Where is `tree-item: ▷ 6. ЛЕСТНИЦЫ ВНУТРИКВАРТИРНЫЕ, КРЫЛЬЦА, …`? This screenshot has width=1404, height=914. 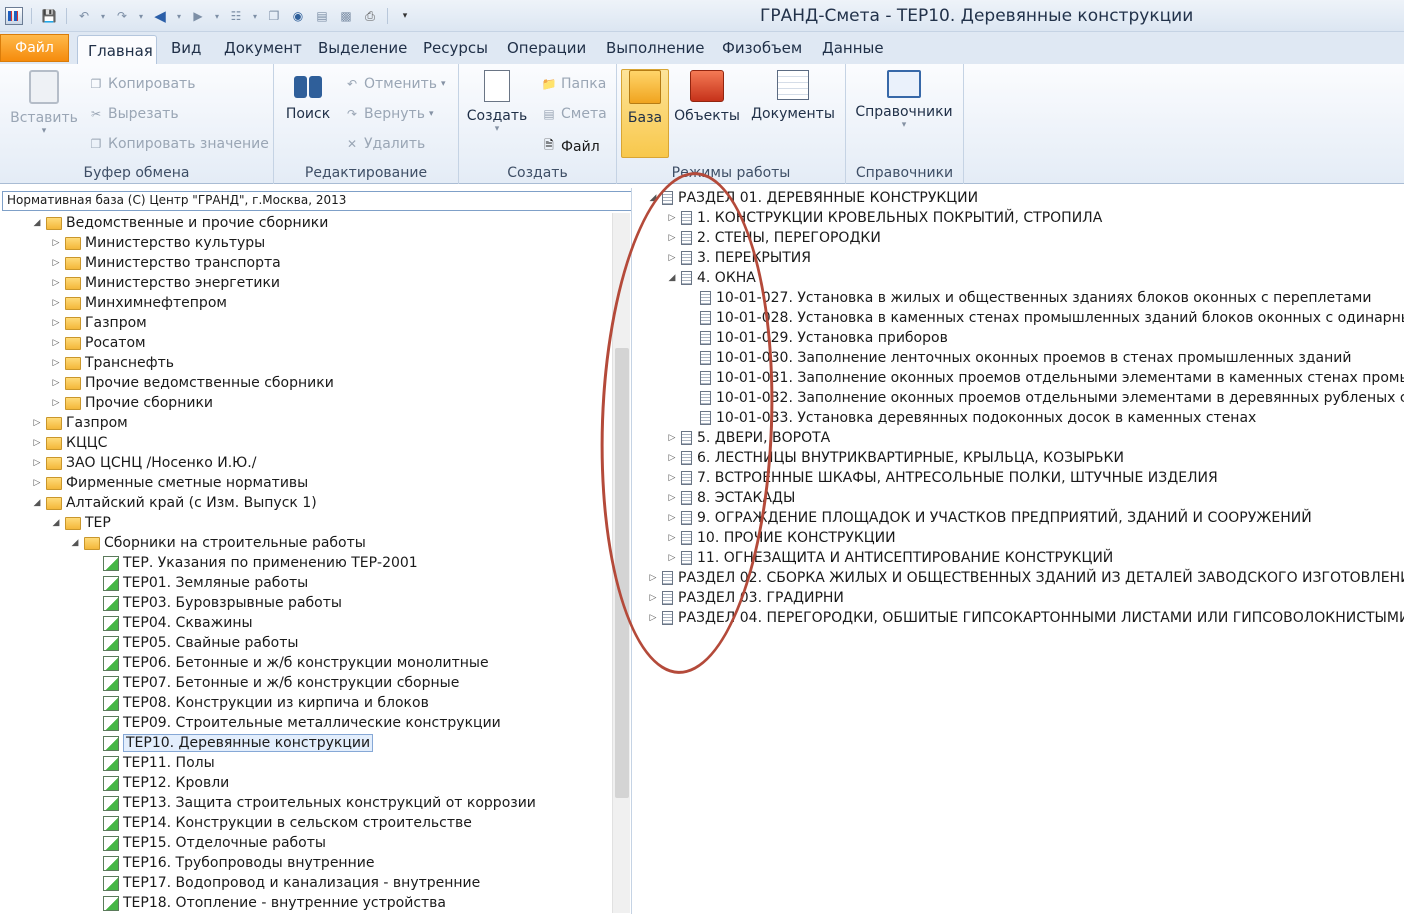
tree-item: ▷ 6. ЛЕСТНИЦЫ ВНУТРИКВАРТИРНЫЕ, КРЫЛЬЦА, … is located at coordinates (895, 458).